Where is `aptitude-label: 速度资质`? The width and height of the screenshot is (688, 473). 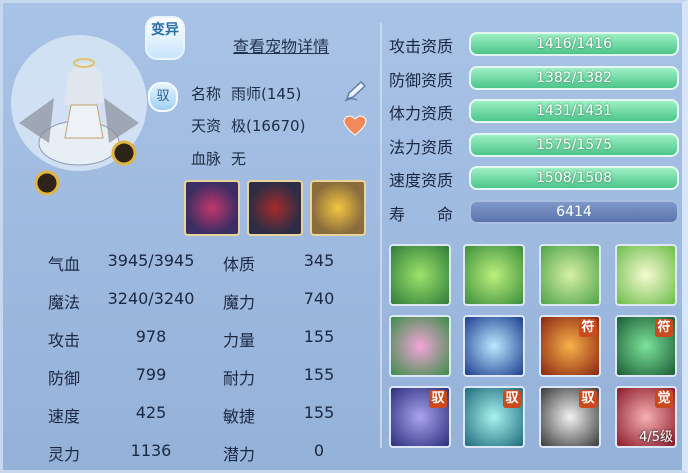
aptitude-label: 速度资质 is located at coordinates (421, 180).